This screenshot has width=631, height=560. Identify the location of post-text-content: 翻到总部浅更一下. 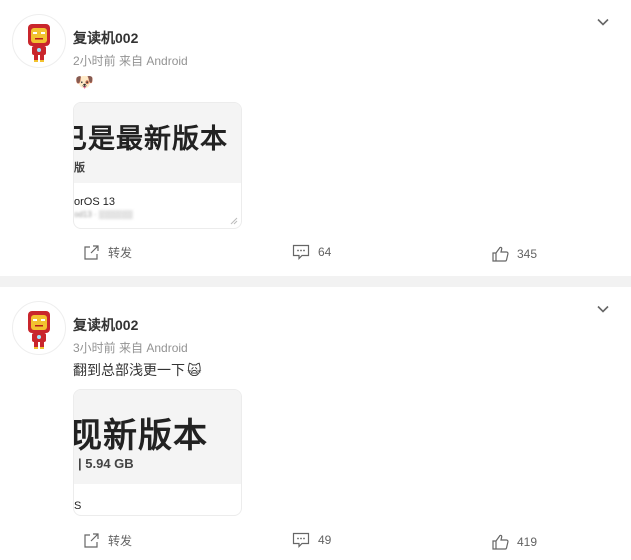
(129, 370).